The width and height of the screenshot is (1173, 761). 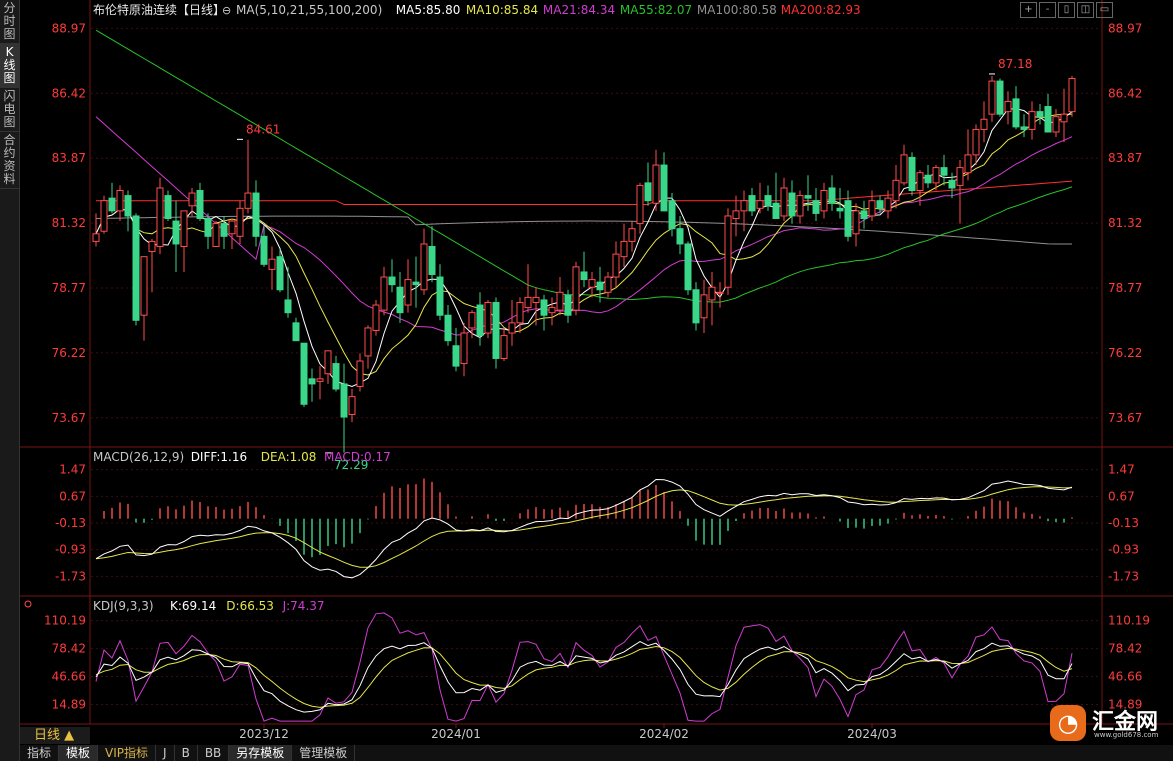 What do you see at coordinates (165, 753) in the screenshot?
I see `tab-j: J` at bounding box center [165, 753].